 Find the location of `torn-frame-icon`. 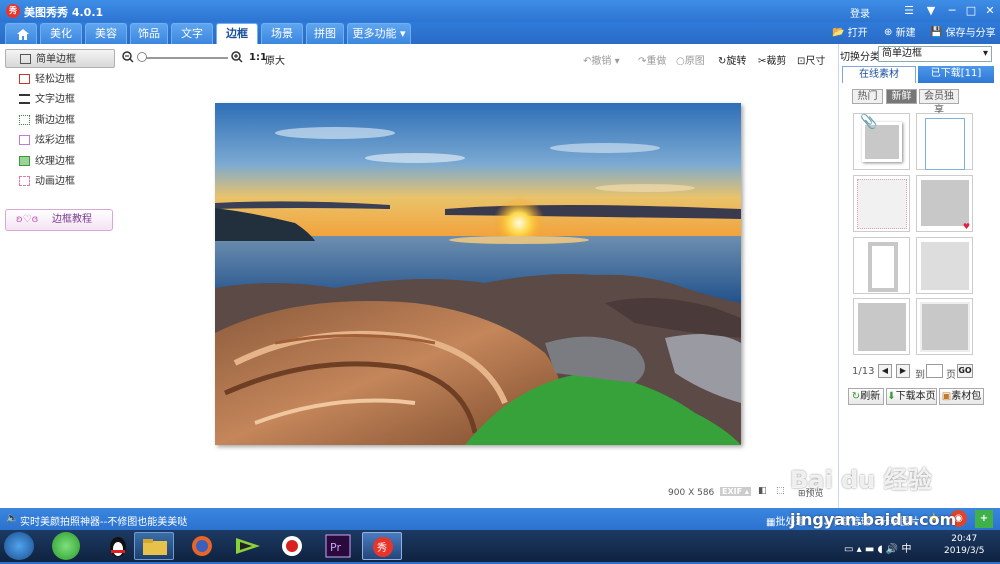

torn-frame-icon is located at coordinates (24, 120).